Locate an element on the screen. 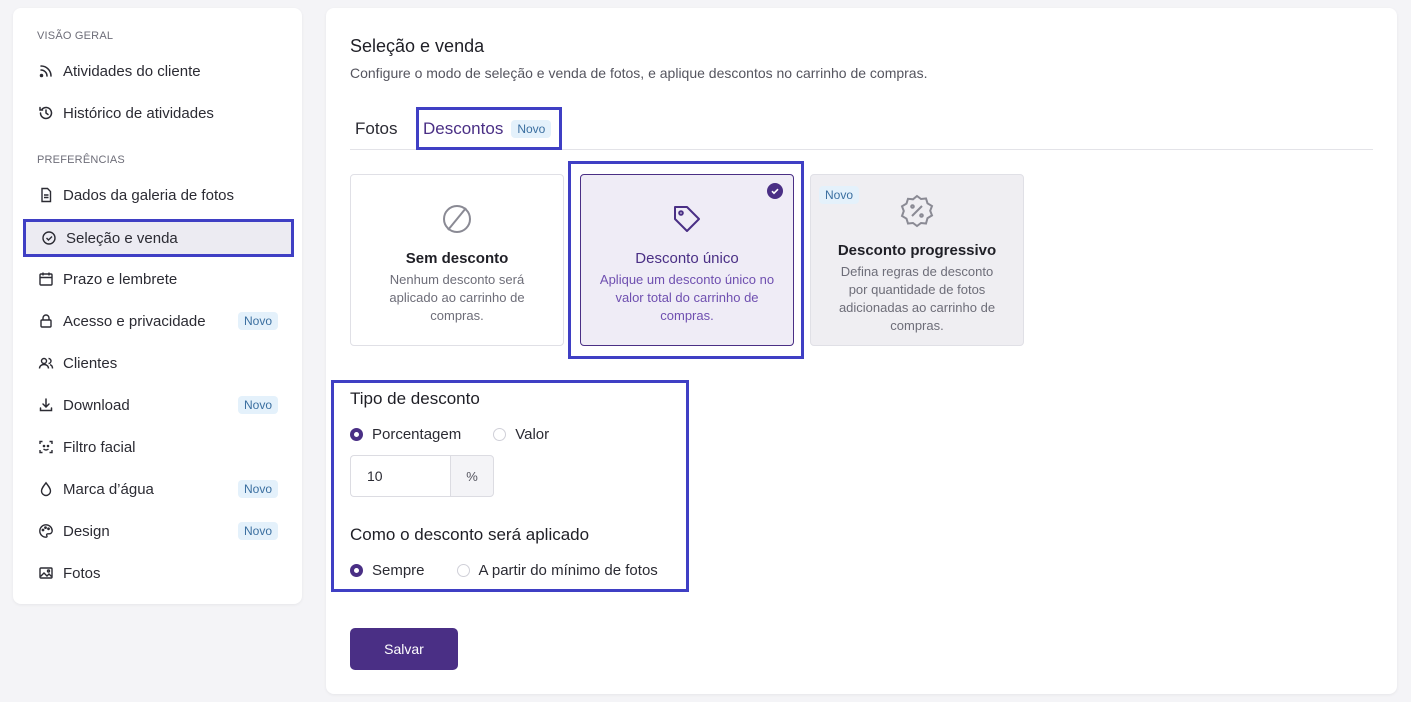 The image size is (1411, 702). sidebar-item-label: Histórico de atividades is located at coordinates (138, 113).